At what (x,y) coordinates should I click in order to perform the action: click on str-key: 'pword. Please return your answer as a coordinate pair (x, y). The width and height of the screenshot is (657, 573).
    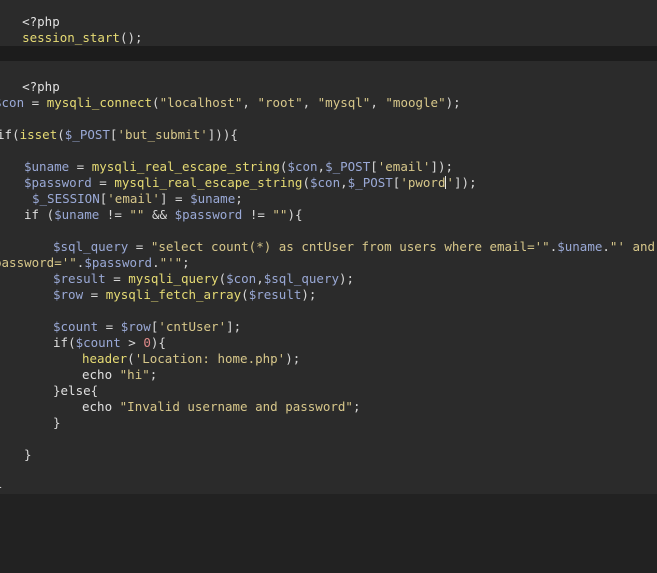
    Looking at the image, I should click on (423, 182).